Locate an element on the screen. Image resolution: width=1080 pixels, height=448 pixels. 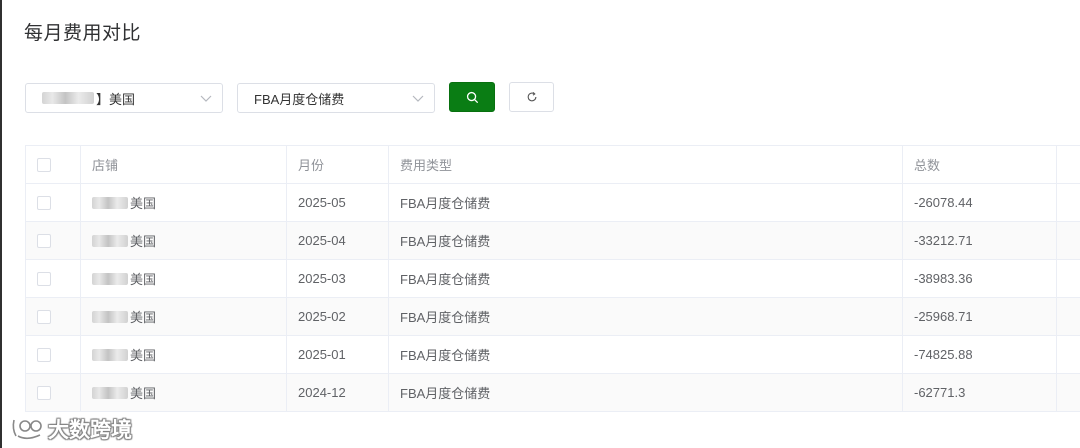
table-header-row: 店铺 月份 费用类型 总数 is located at coordinates (552, 165).